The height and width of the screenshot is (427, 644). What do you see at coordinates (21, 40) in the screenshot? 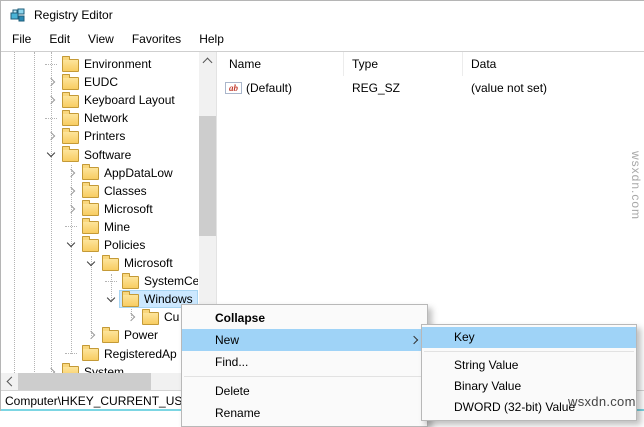
I see `menu-file: File` at bounding box center [21, 40].